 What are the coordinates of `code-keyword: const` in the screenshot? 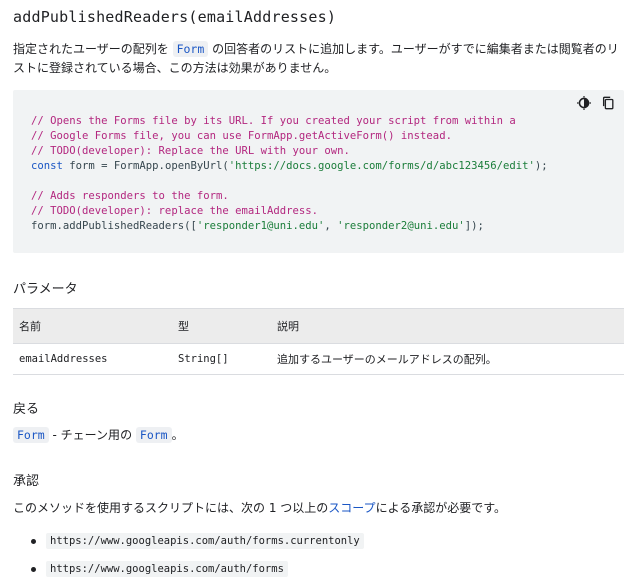 It's located at (47, 166).